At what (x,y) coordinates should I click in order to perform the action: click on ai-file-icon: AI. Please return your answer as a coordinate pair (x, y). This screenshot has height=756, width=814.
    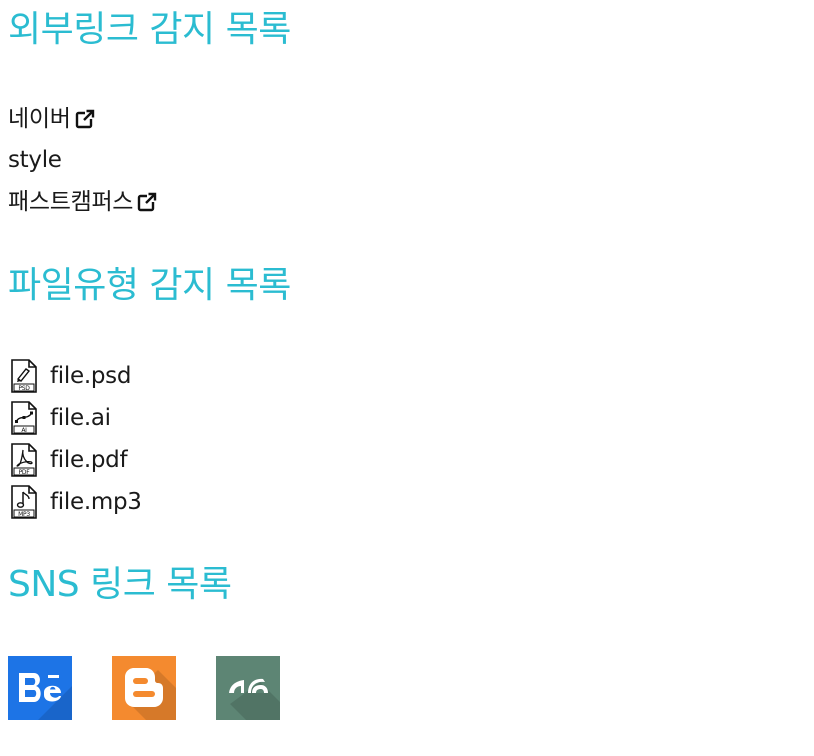
    Looking at the image, I should click on (24, 418).